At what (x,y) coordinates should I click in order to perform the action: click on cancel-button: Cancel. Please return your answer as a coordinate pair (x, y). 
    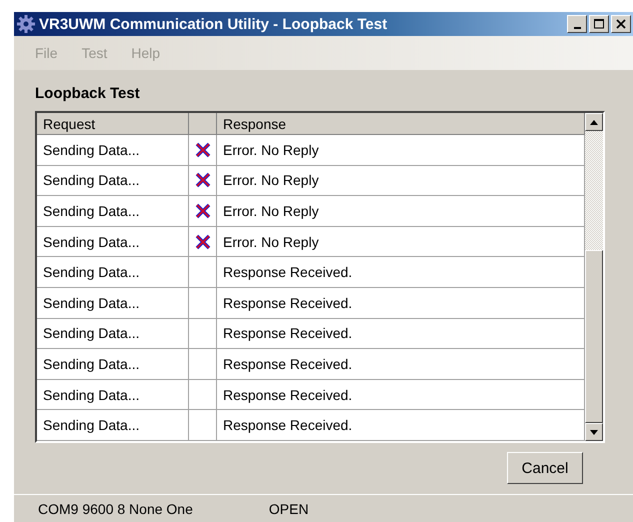
    Looking at the image, I should click on (545, 468).